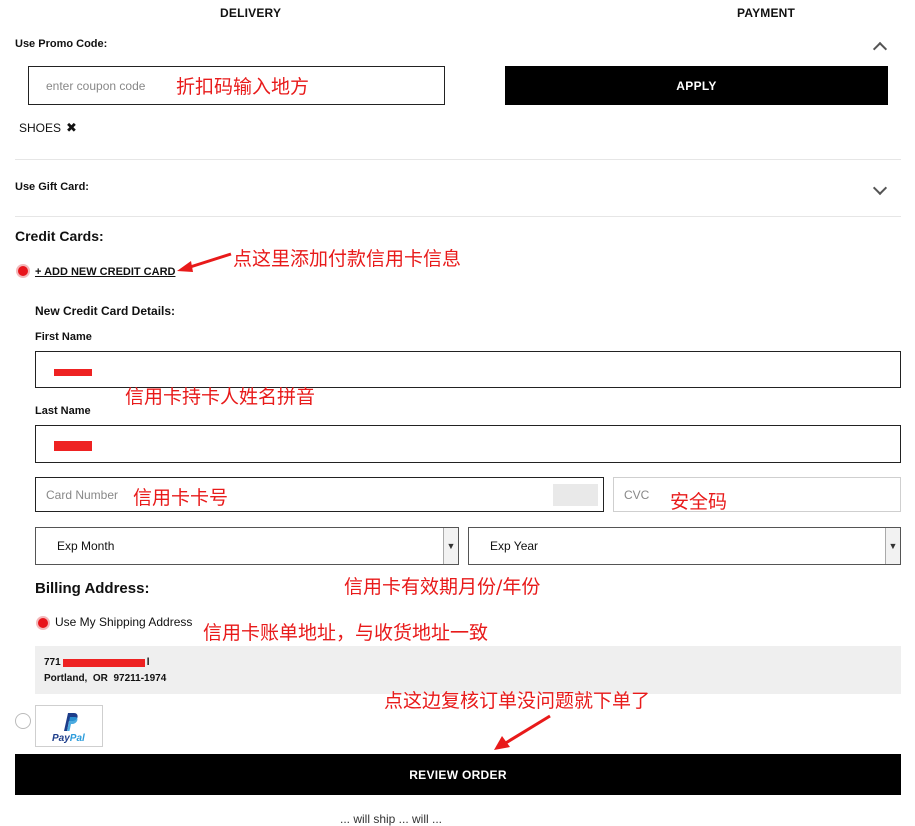 Image resolution: width=915 pixels, height=826 pixels. I want to click on chevron-up-icon, so click(880, 49).